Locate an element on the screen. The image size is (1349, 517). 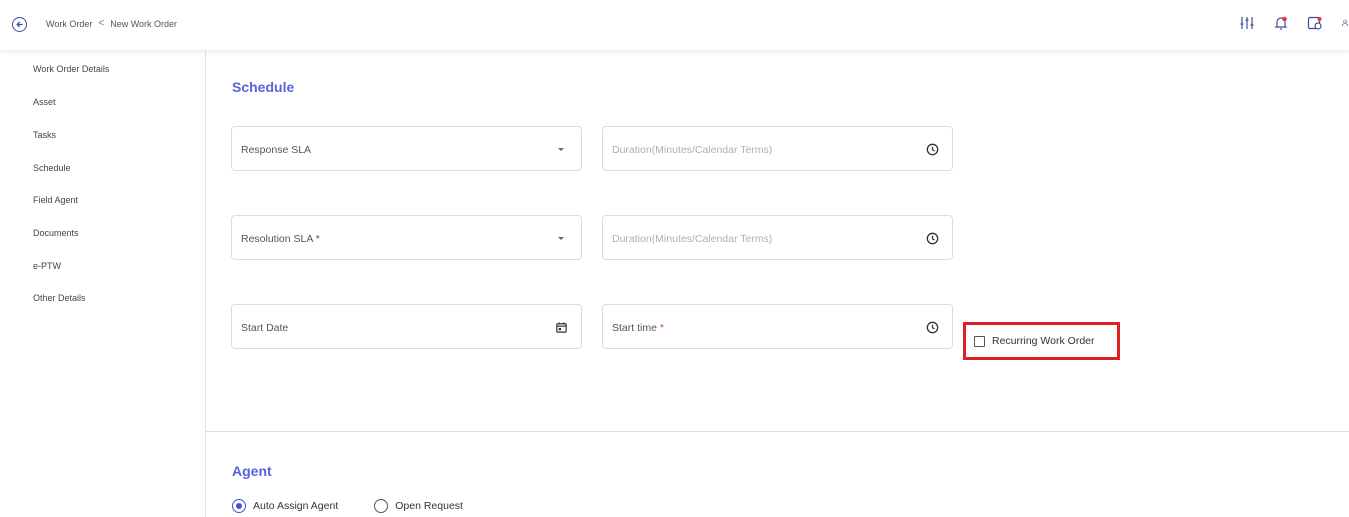
sidebar-item-e-ptw: e-PTW is located at coordinates (47, 266).